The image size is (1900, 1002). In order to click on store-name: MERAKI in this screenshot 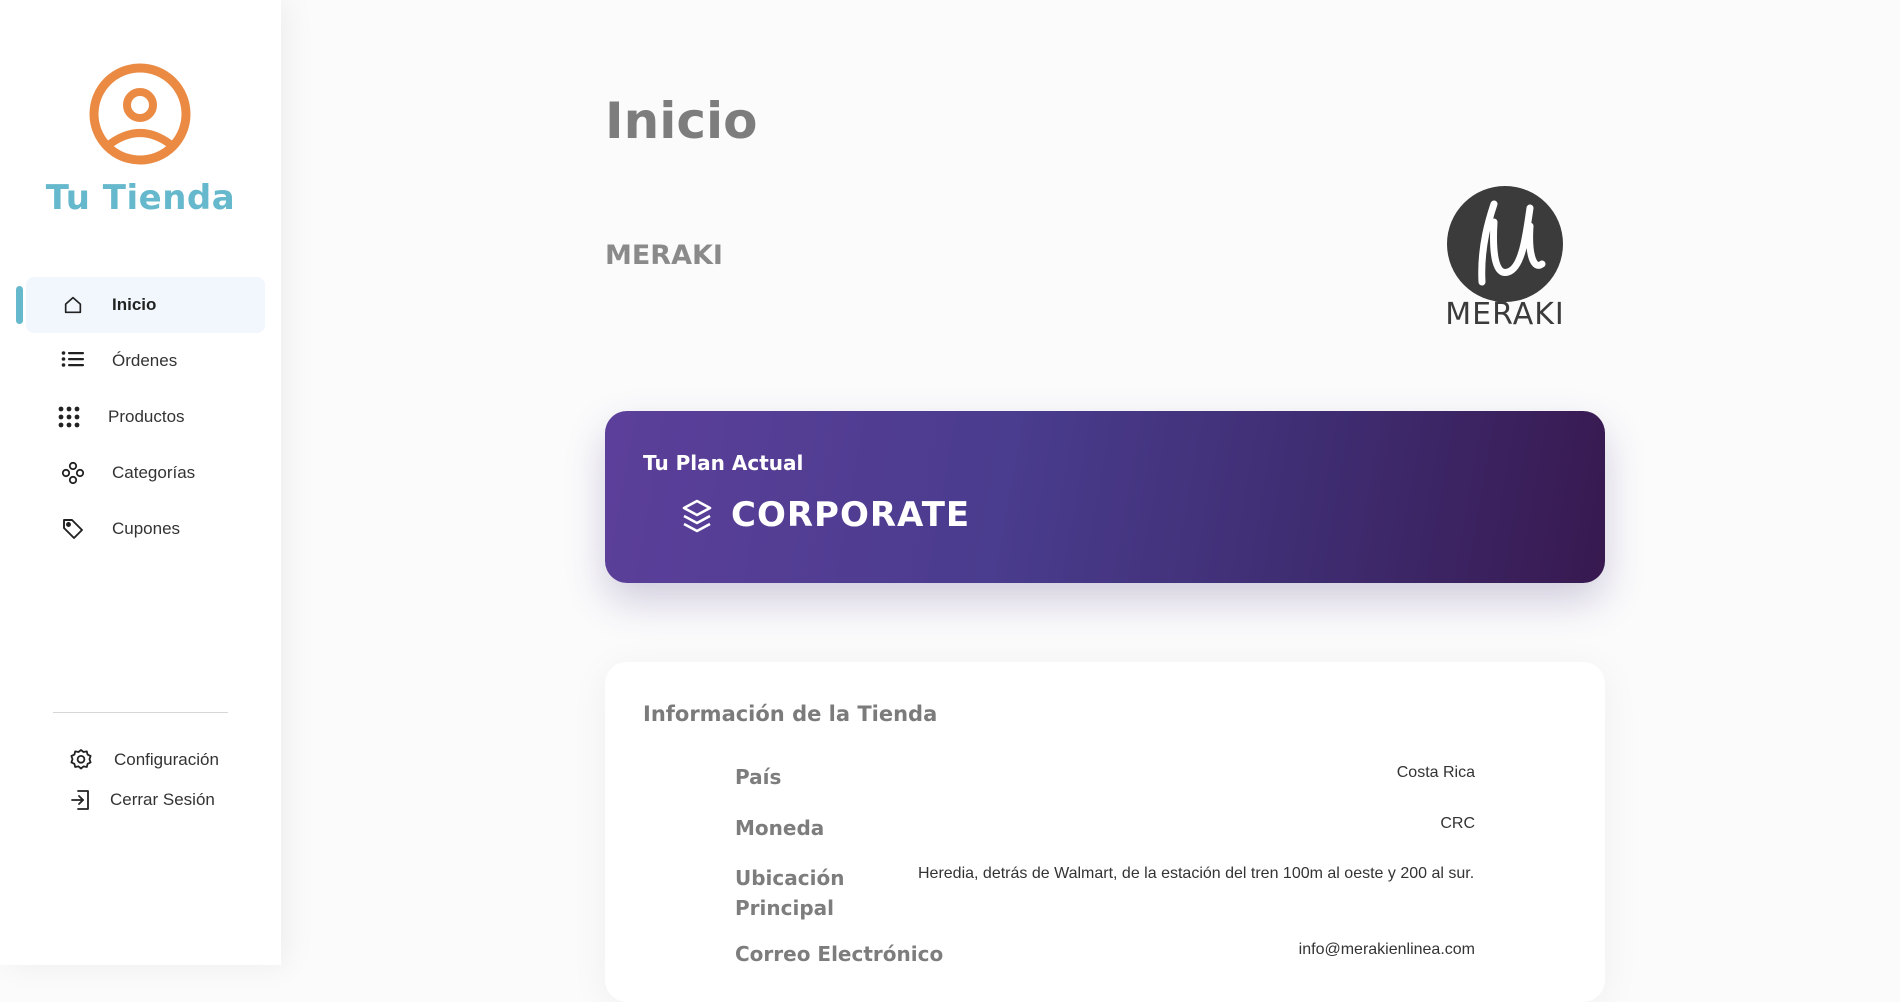, I will do `click(664, 255)`.